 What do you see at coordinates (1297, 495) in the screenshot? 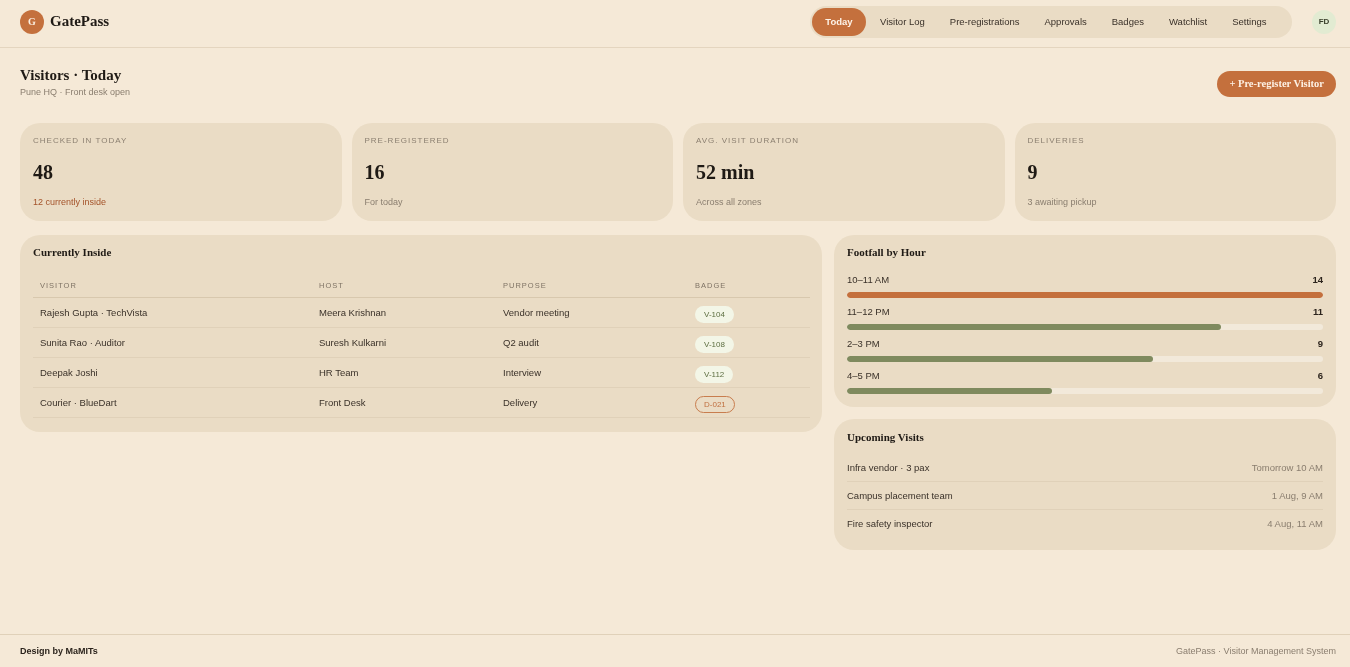
I see `visit-time: 1 Aug, 9 AM` at bounding box center [1297, 495].